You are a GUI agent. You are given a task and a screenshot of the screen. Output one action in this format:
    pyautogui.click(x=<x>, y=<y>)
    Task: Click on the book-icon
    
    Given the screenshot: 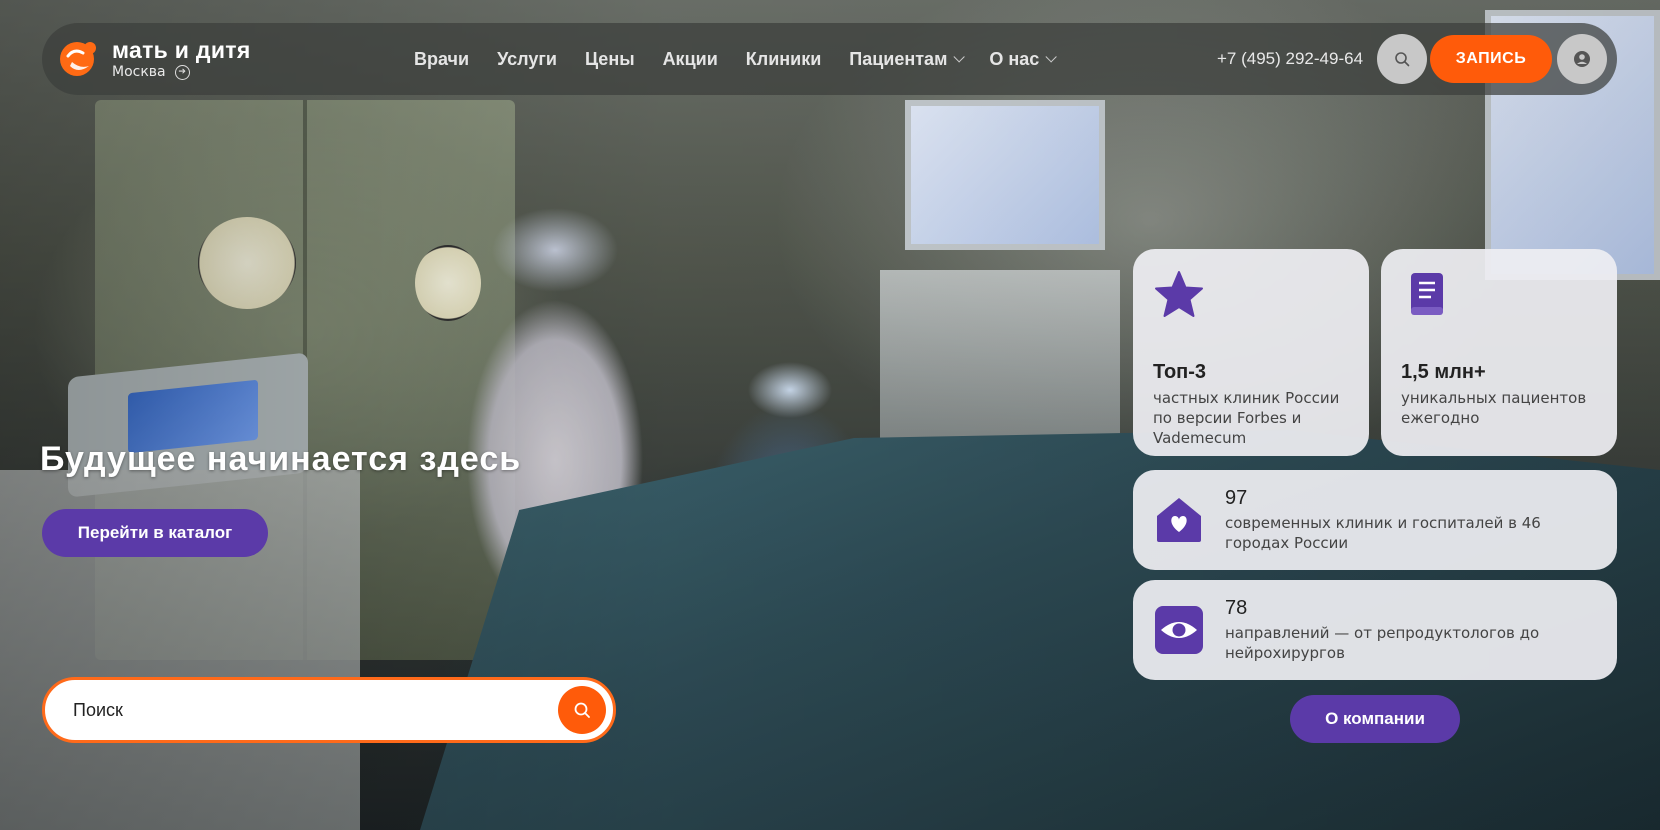 What is the action you would take?
    pyautogui.click(x=1427, y=295)
    